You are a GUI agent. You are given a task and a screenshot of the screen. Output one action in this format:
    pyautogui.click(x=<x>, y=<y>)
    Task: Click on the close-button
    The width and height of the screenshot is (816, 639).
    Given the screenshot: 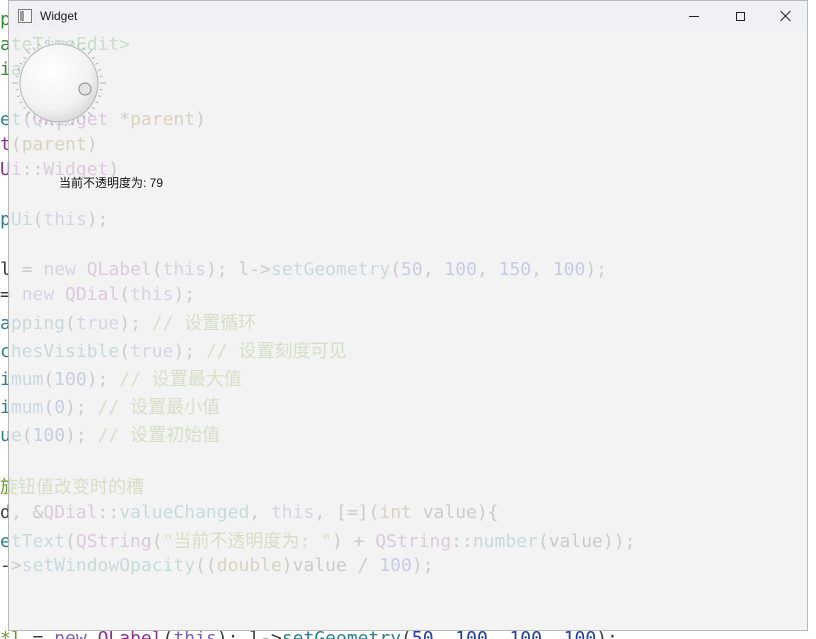 What is the action you would take?
    pyautogui.click(x=786, y=16)
    